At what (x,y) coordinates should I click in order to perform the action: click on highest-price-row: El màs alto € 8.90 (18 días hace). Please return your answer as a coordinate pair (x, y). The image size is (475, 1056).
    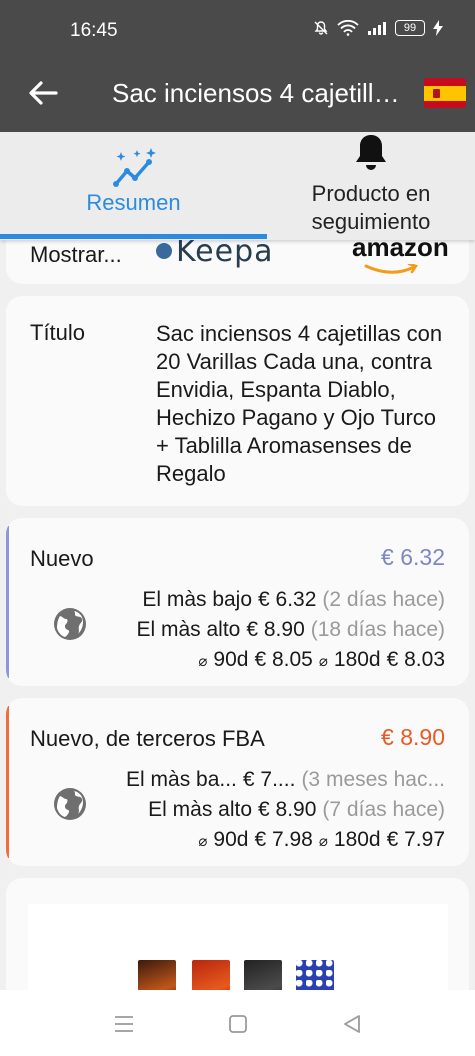
    Looking at the image, I should click on (290, 630).